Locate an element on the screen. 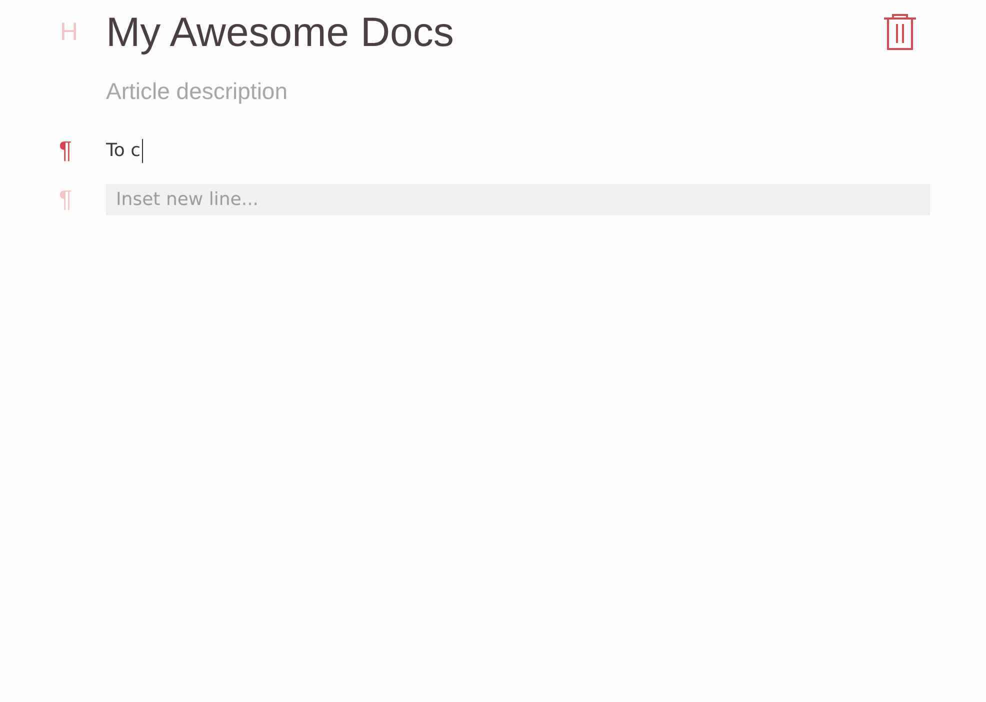 This screenshot has height=702, width=986. delete-button is located at coordinates (900, 32).